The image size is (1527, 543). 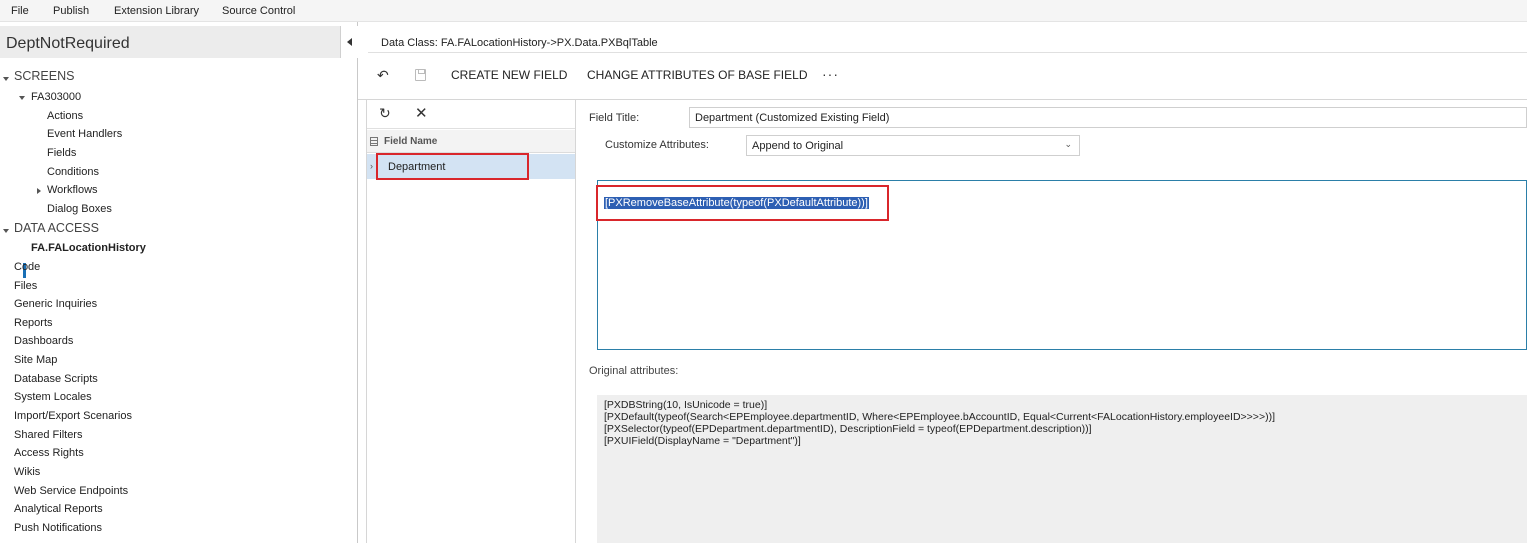 I want to click on field-title-label: Field Title:, so click(x=614, y=118).